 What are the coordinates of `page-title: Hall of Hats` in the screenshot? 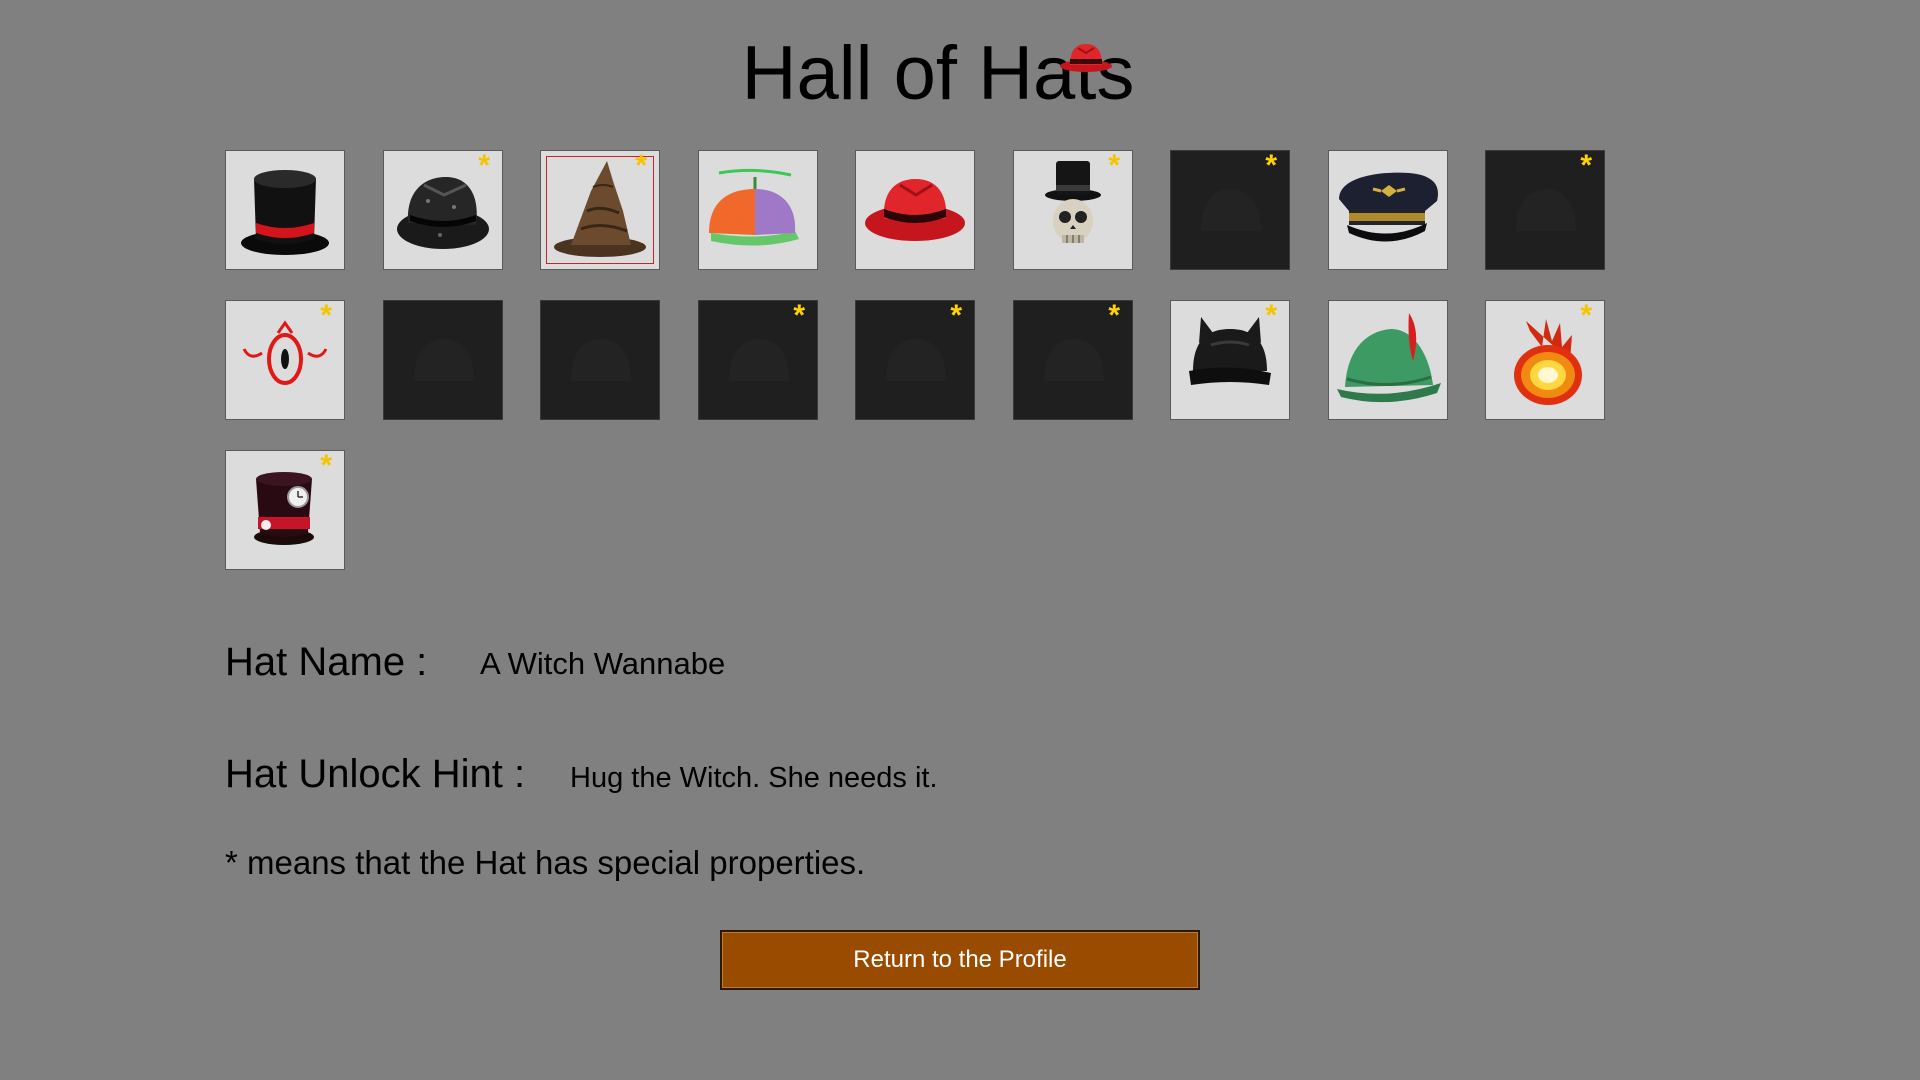 It's located at (938, 74).